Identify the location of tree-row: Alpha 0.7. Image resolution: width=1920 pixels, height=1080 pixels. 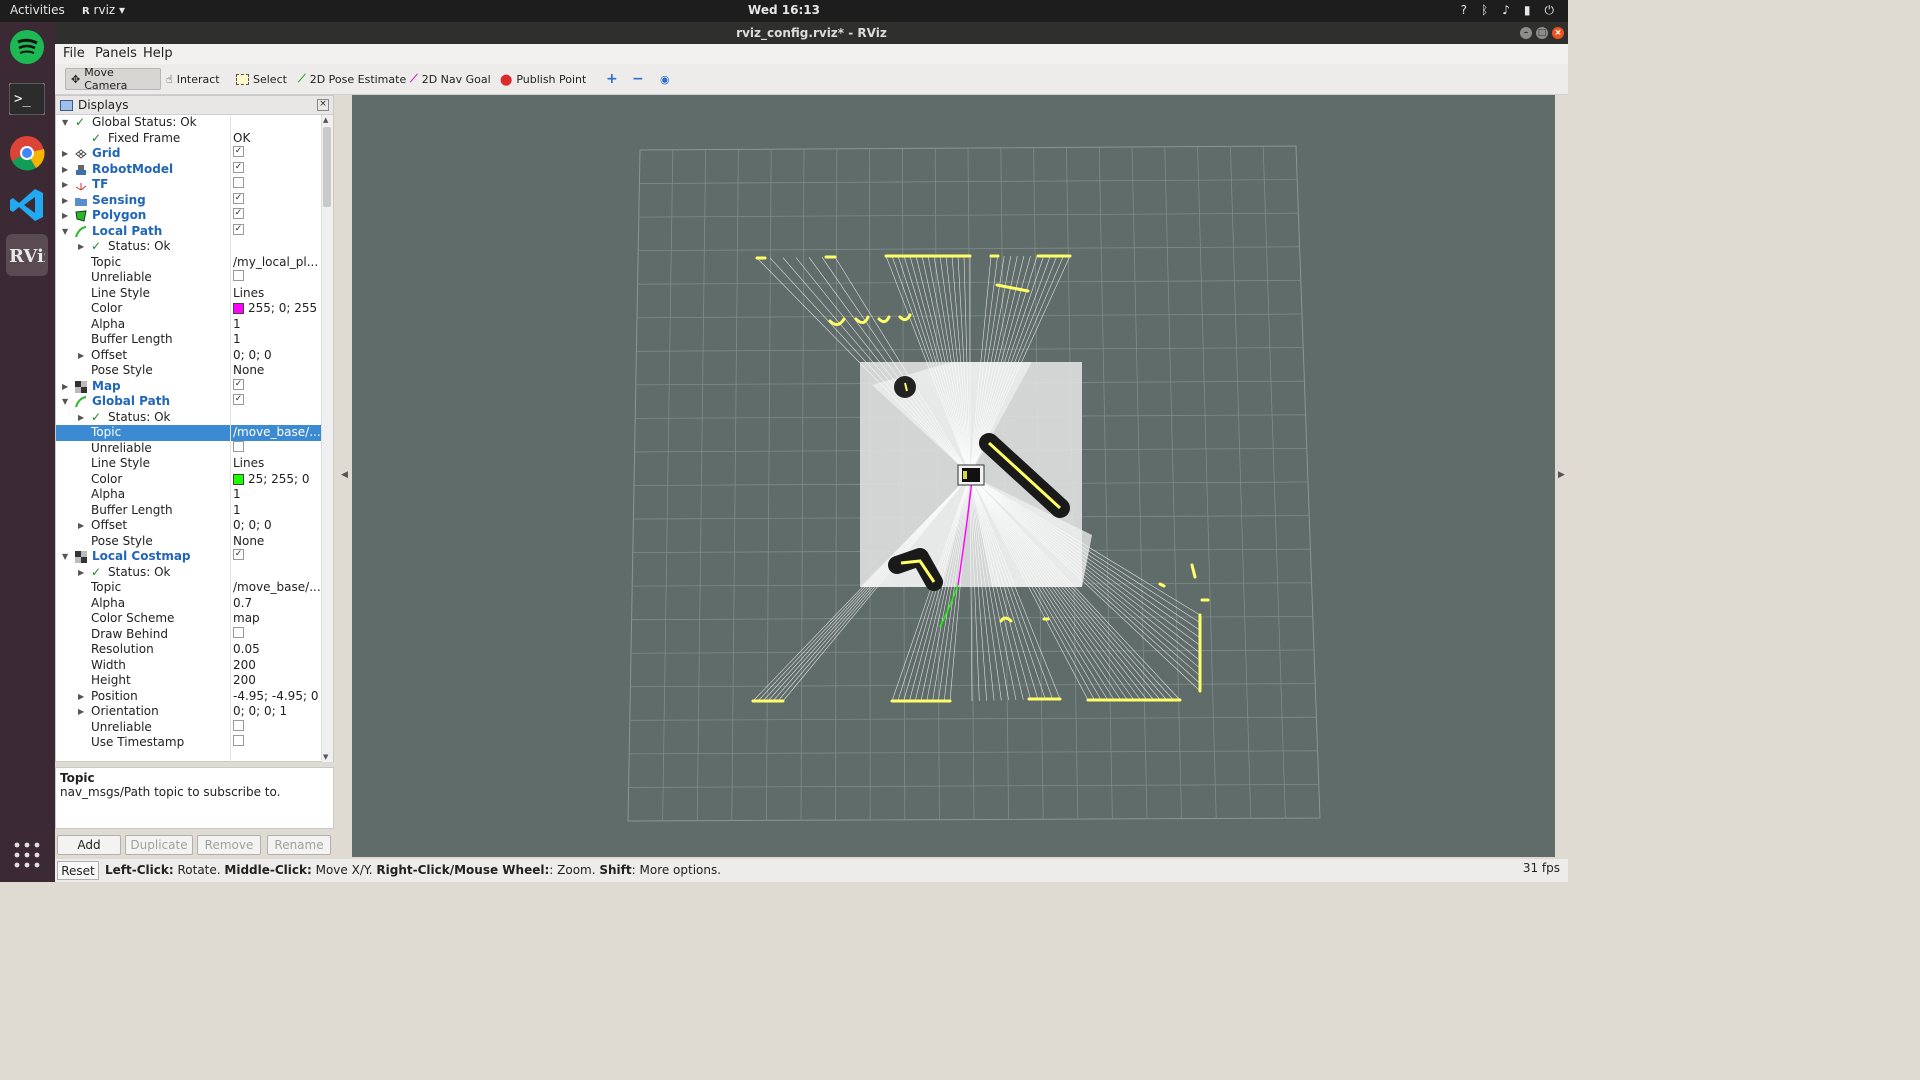
(189, 604).